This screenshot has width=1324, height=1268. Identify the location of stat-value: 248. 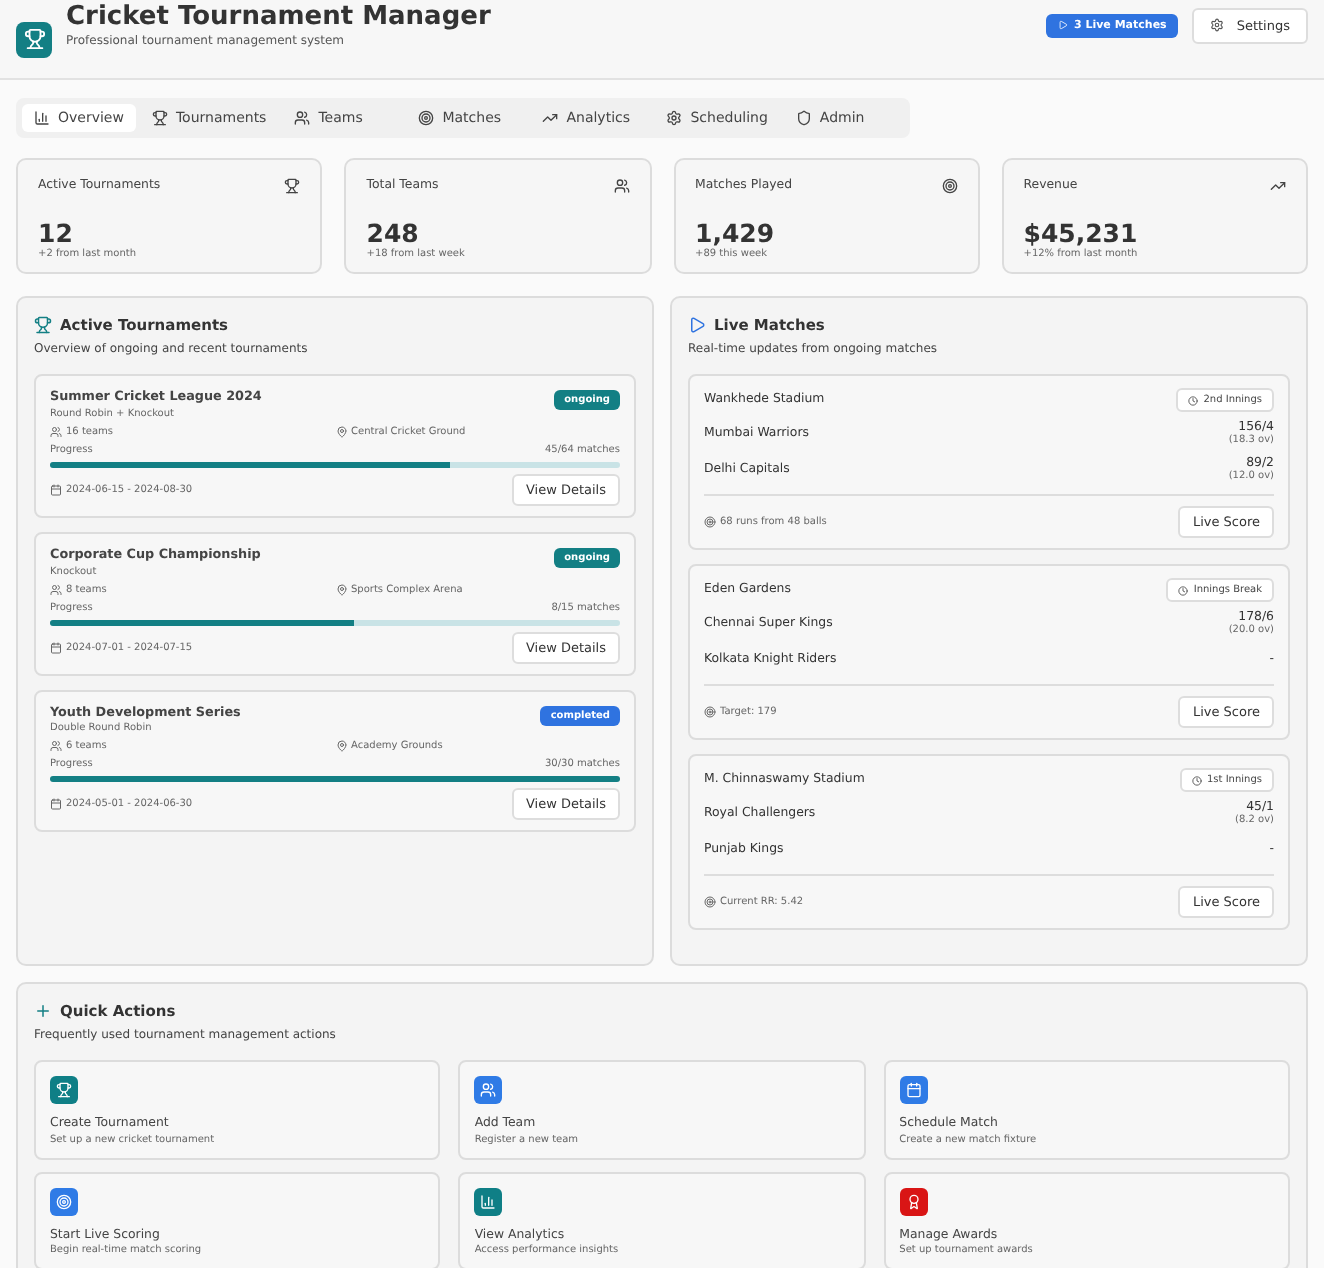
(393, 233).